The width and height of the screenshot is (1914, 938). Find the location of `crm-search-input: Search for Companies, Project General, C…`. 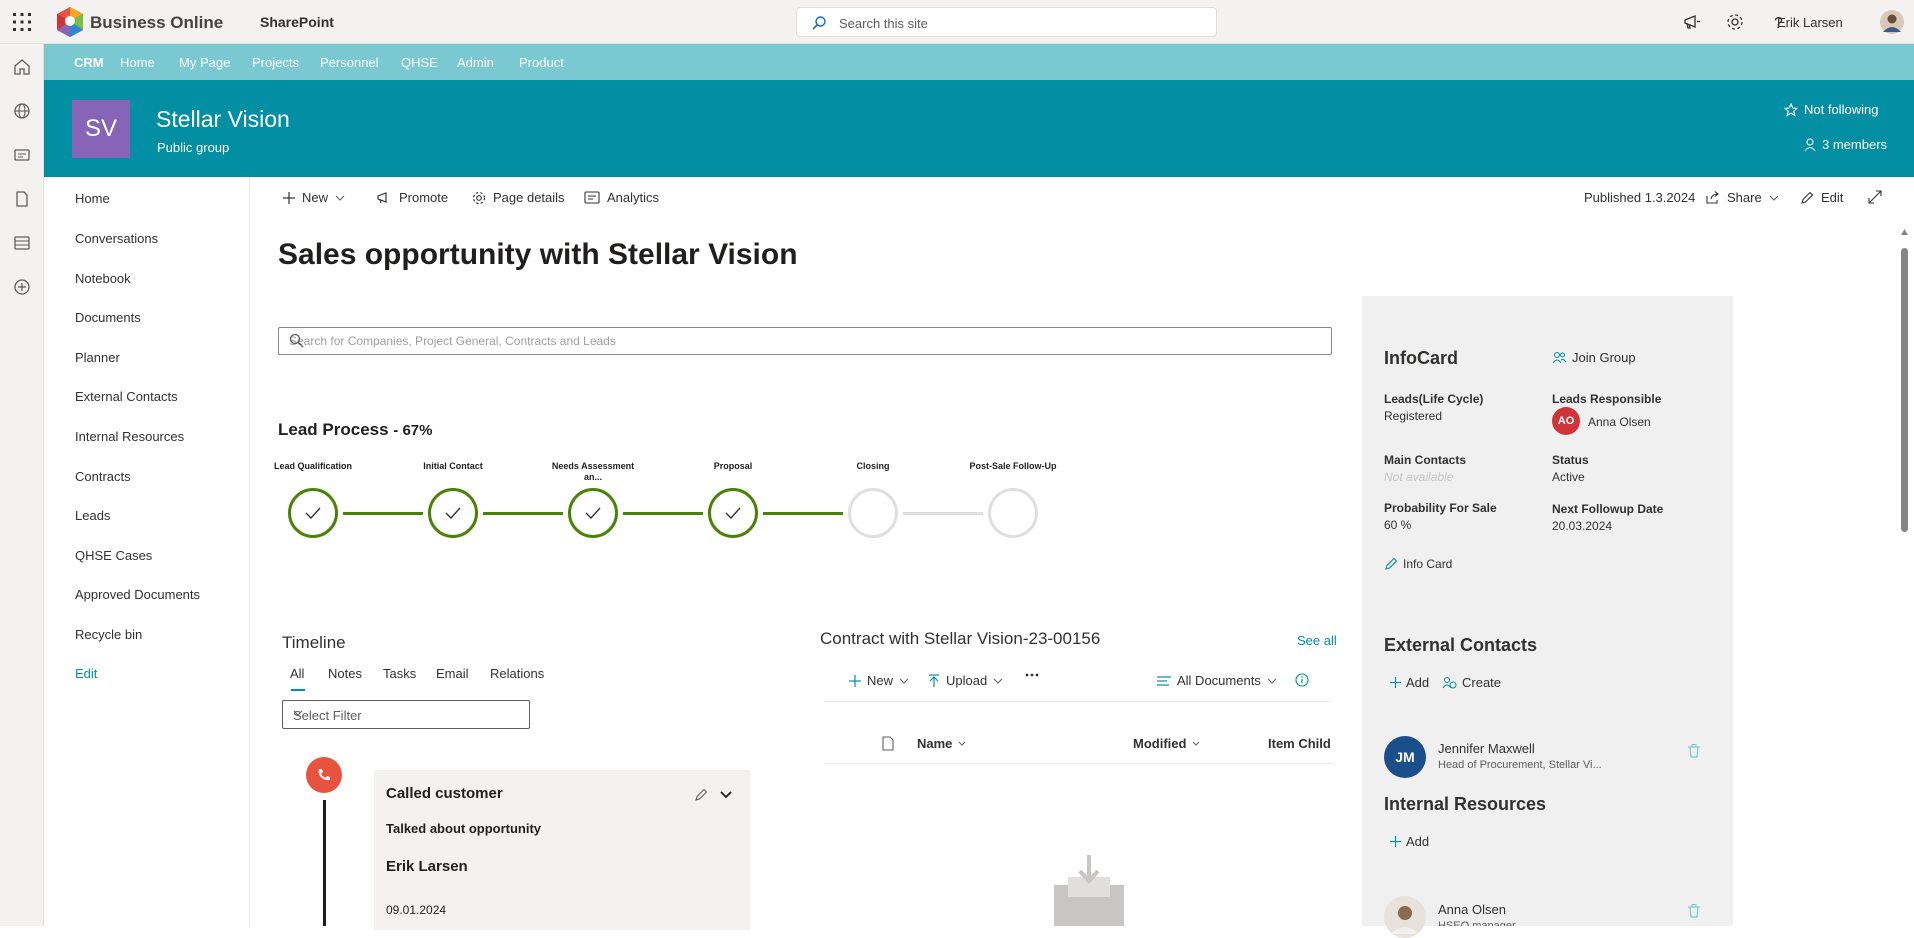

crm-search-input: Search for Companies, Project General, C… is located at coordinates (805, 341).